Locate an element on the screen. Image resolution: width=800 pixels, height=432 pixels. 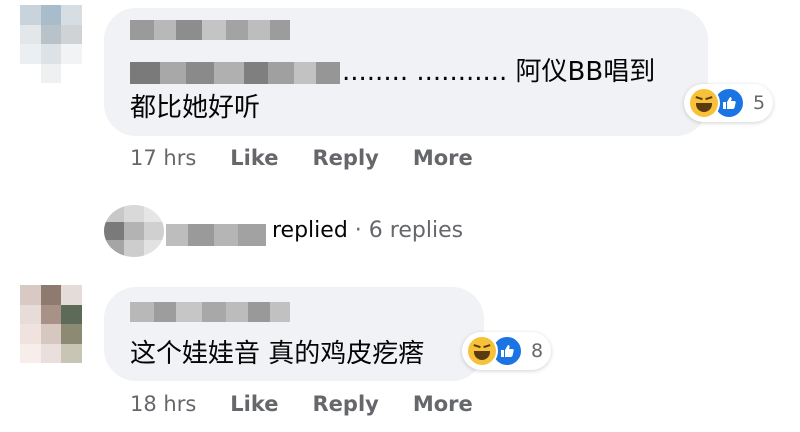
replier-avatar is located at coordinates (134, 231).